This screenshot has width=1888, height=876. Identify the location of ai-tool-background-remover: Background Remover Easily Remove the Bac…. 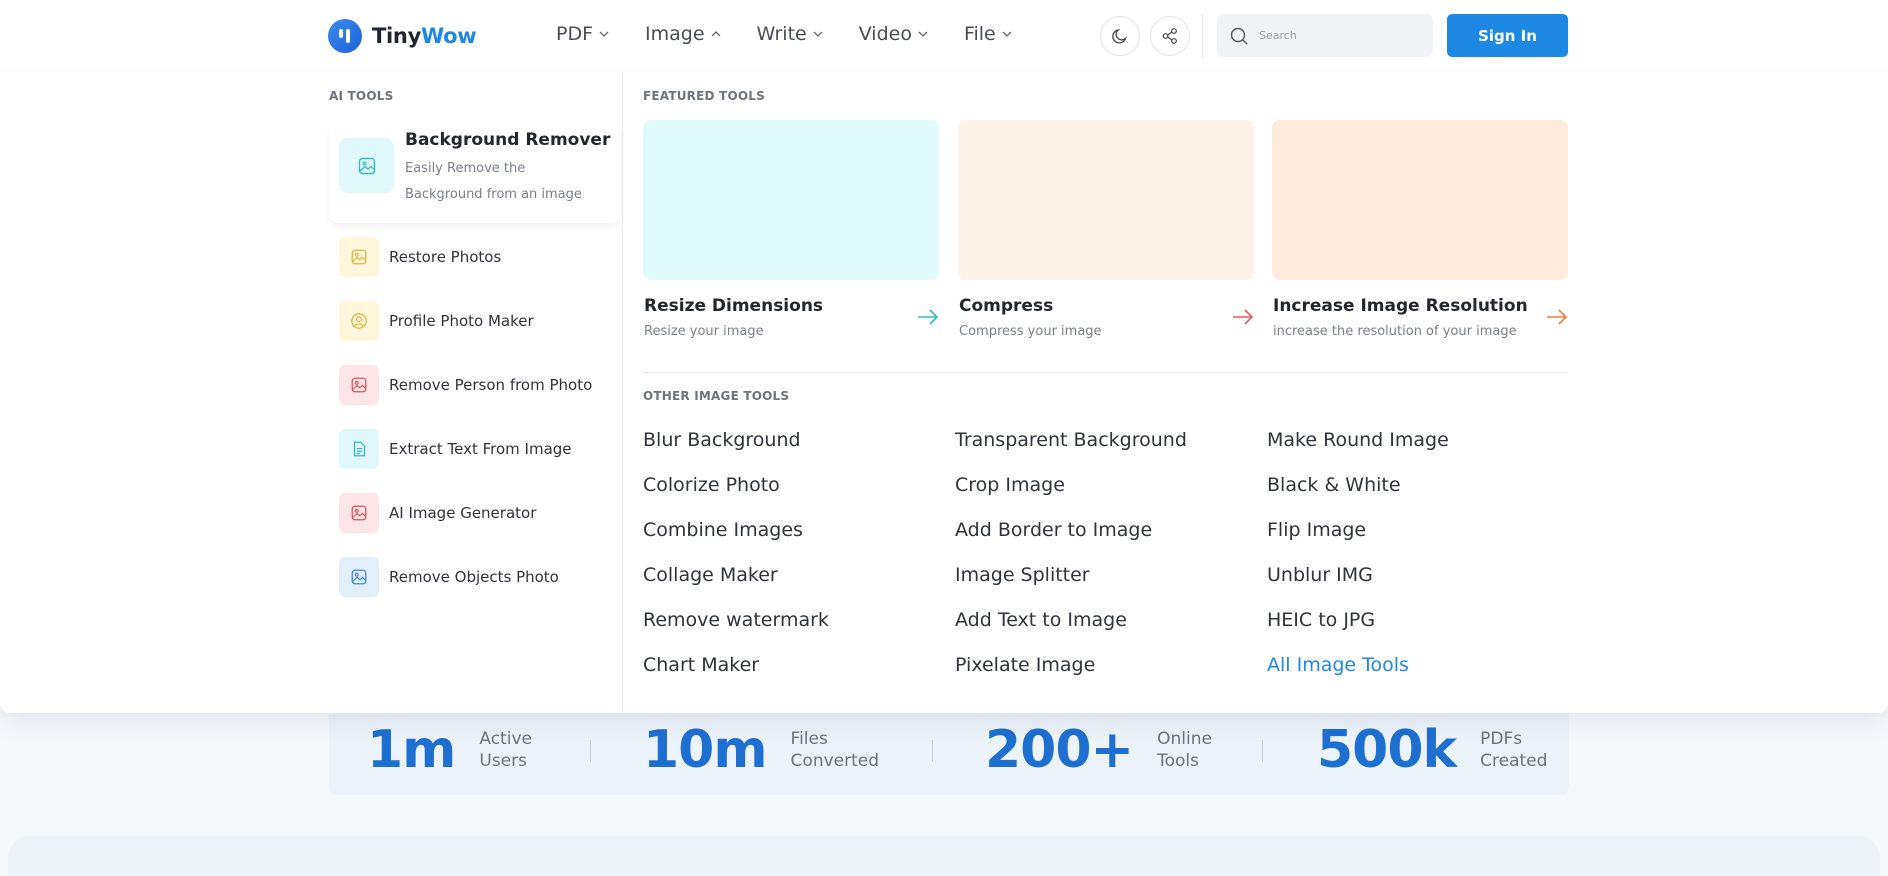
(475, 174).